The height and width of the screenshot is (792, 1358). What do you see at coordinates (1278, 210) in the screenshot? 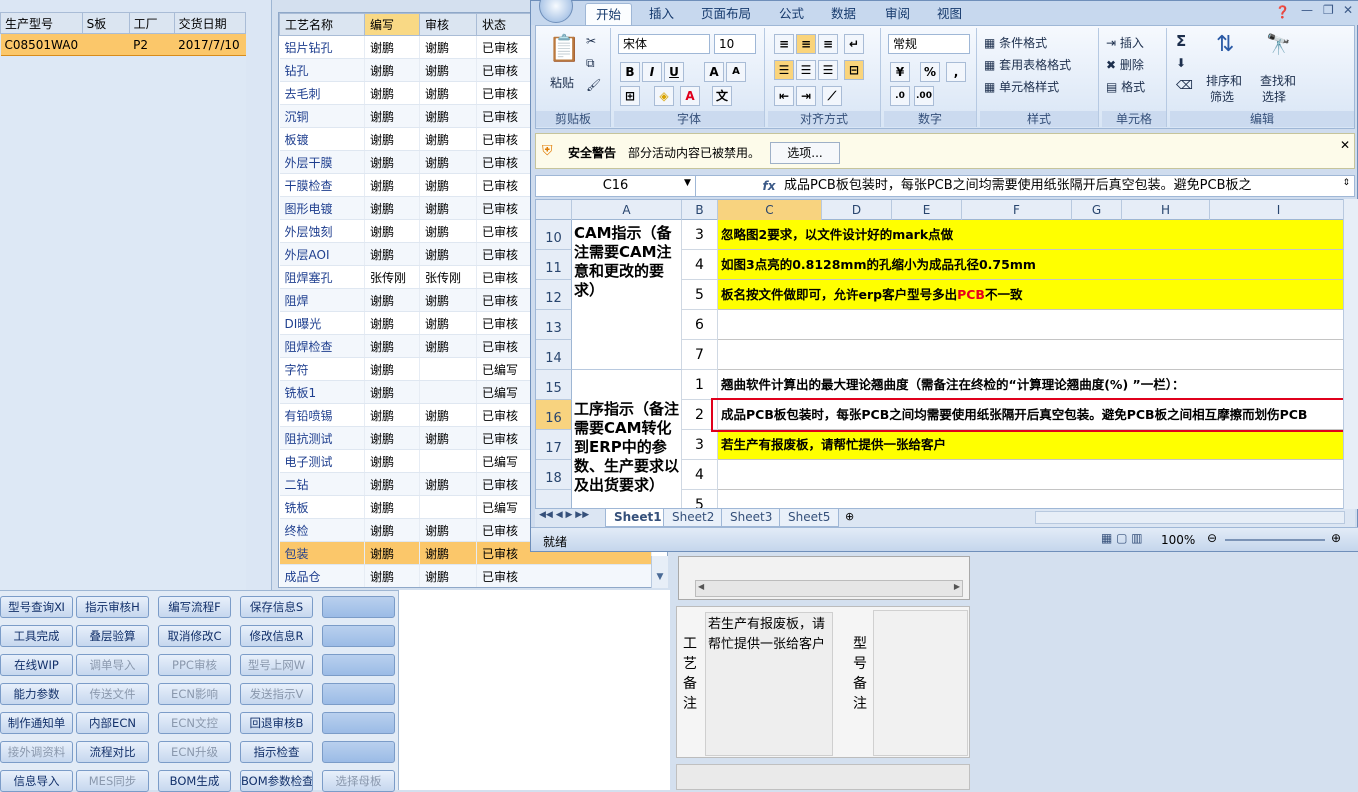
I see `column-header-i: I` at bounding box center [1278, 210].